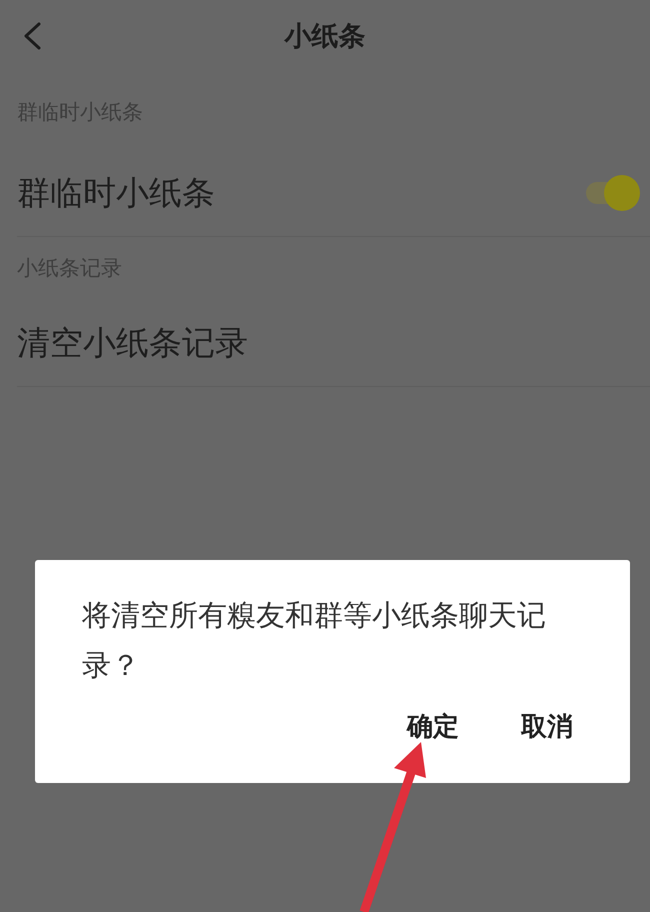  I want to click on dialog-button: 取消, so click(547, 727).